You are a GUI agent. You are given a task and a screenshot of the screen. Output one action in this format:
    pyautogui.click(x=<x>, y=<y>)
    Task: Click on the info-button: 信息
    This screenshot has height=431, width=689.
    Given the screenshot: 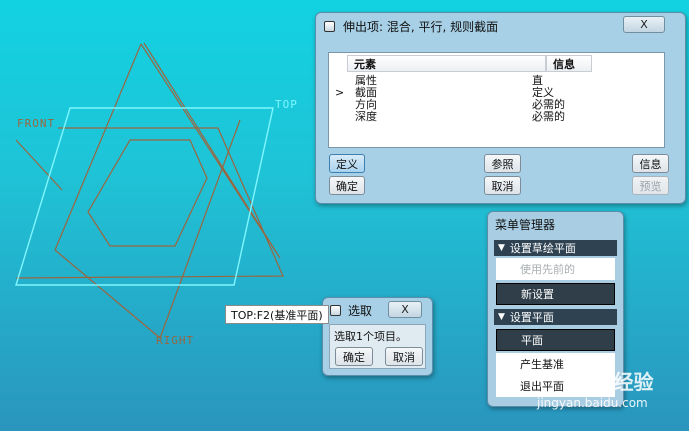 What is the action you would take?
    pyautogui.click(x=650, y=163)
    